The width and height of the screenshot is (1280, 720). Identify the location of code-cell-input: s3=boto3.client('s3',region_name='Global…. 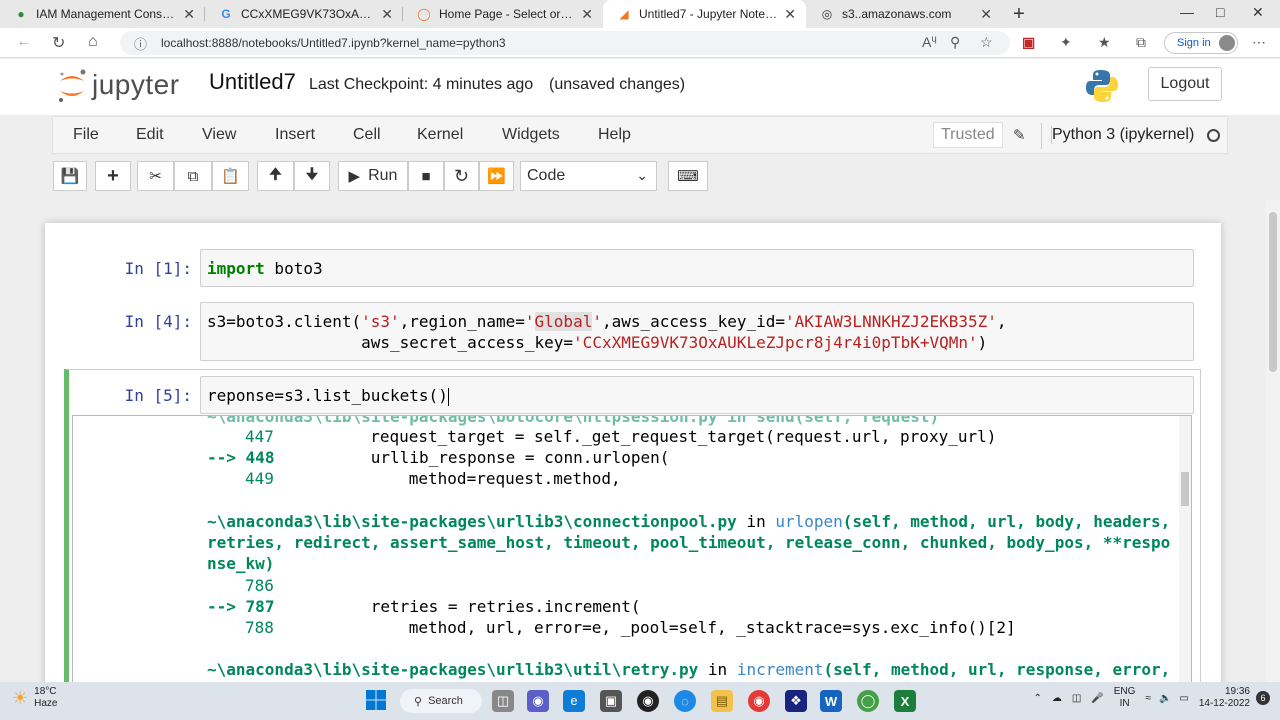
(697, 331).